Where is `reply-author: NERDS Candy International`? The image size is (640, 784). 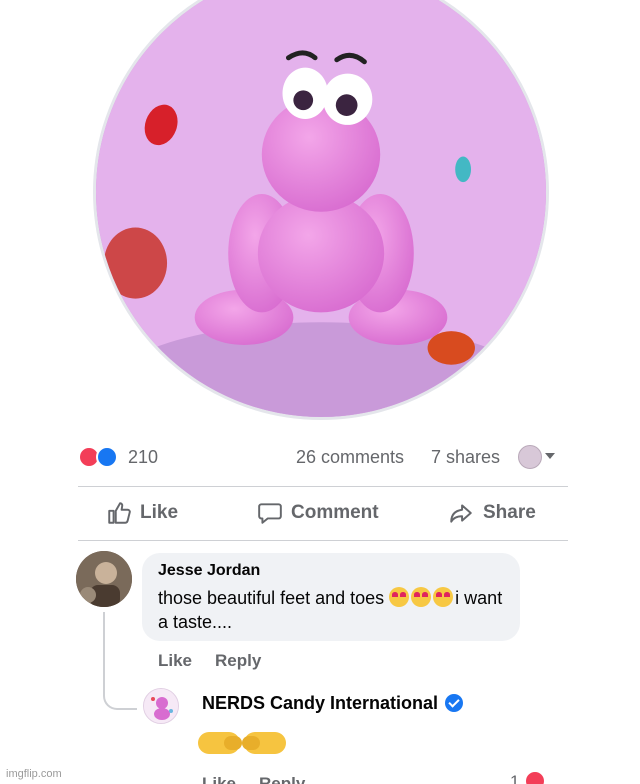 reply-author: NERDS Candy International is located at coordinates (320, 703).